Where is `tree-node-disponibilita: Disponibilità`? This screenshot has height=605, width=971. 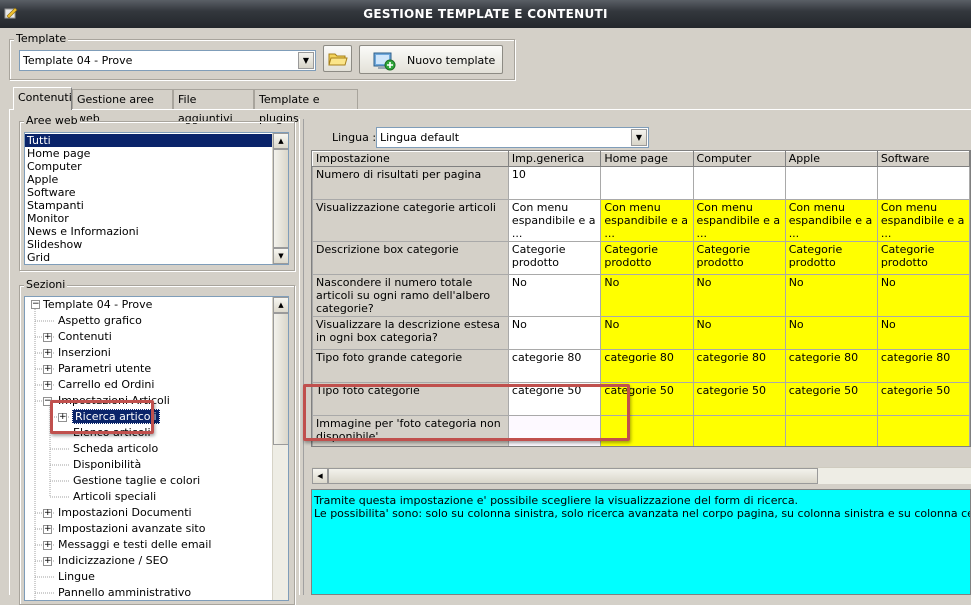 tree-node-disponibilita: Disponibilità is located at coordinates (107, 465).